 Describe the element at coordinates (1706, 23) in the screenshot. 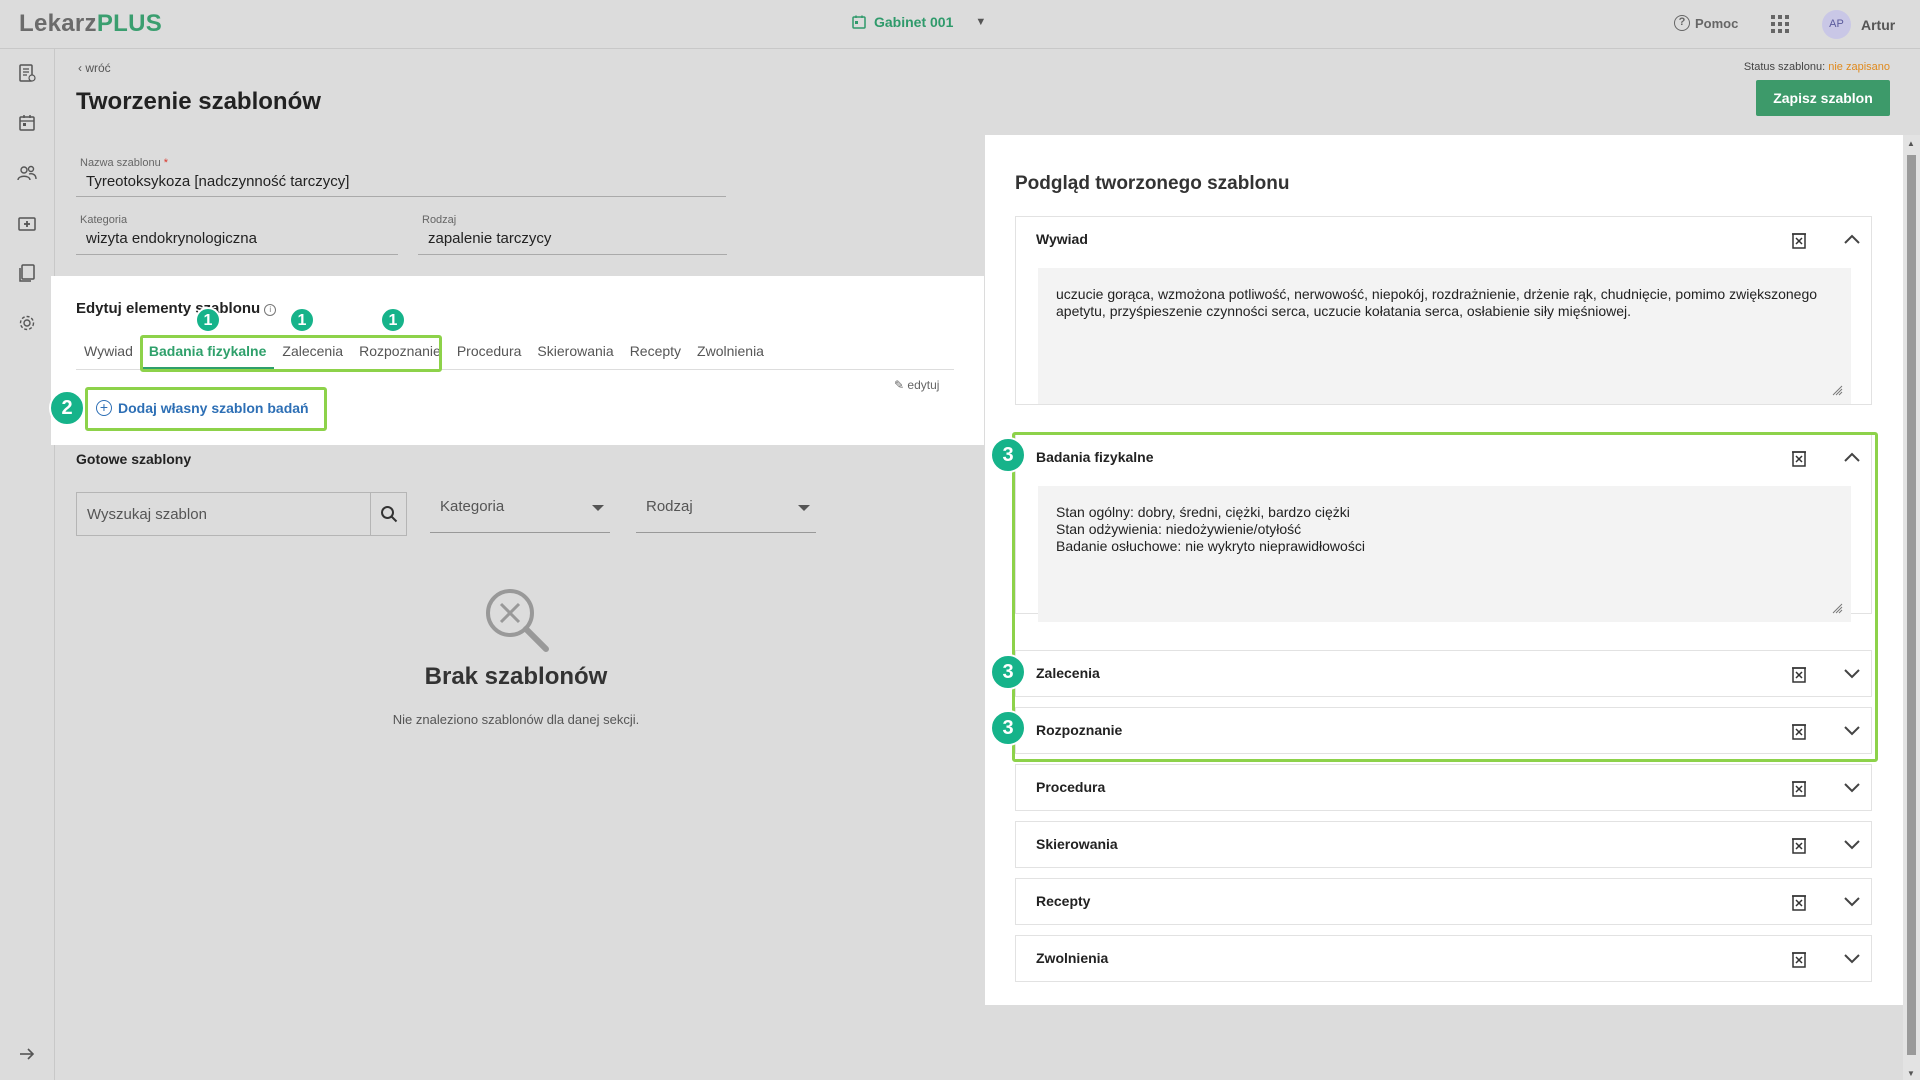

I see `help-link: ? Pomoc` at that location.